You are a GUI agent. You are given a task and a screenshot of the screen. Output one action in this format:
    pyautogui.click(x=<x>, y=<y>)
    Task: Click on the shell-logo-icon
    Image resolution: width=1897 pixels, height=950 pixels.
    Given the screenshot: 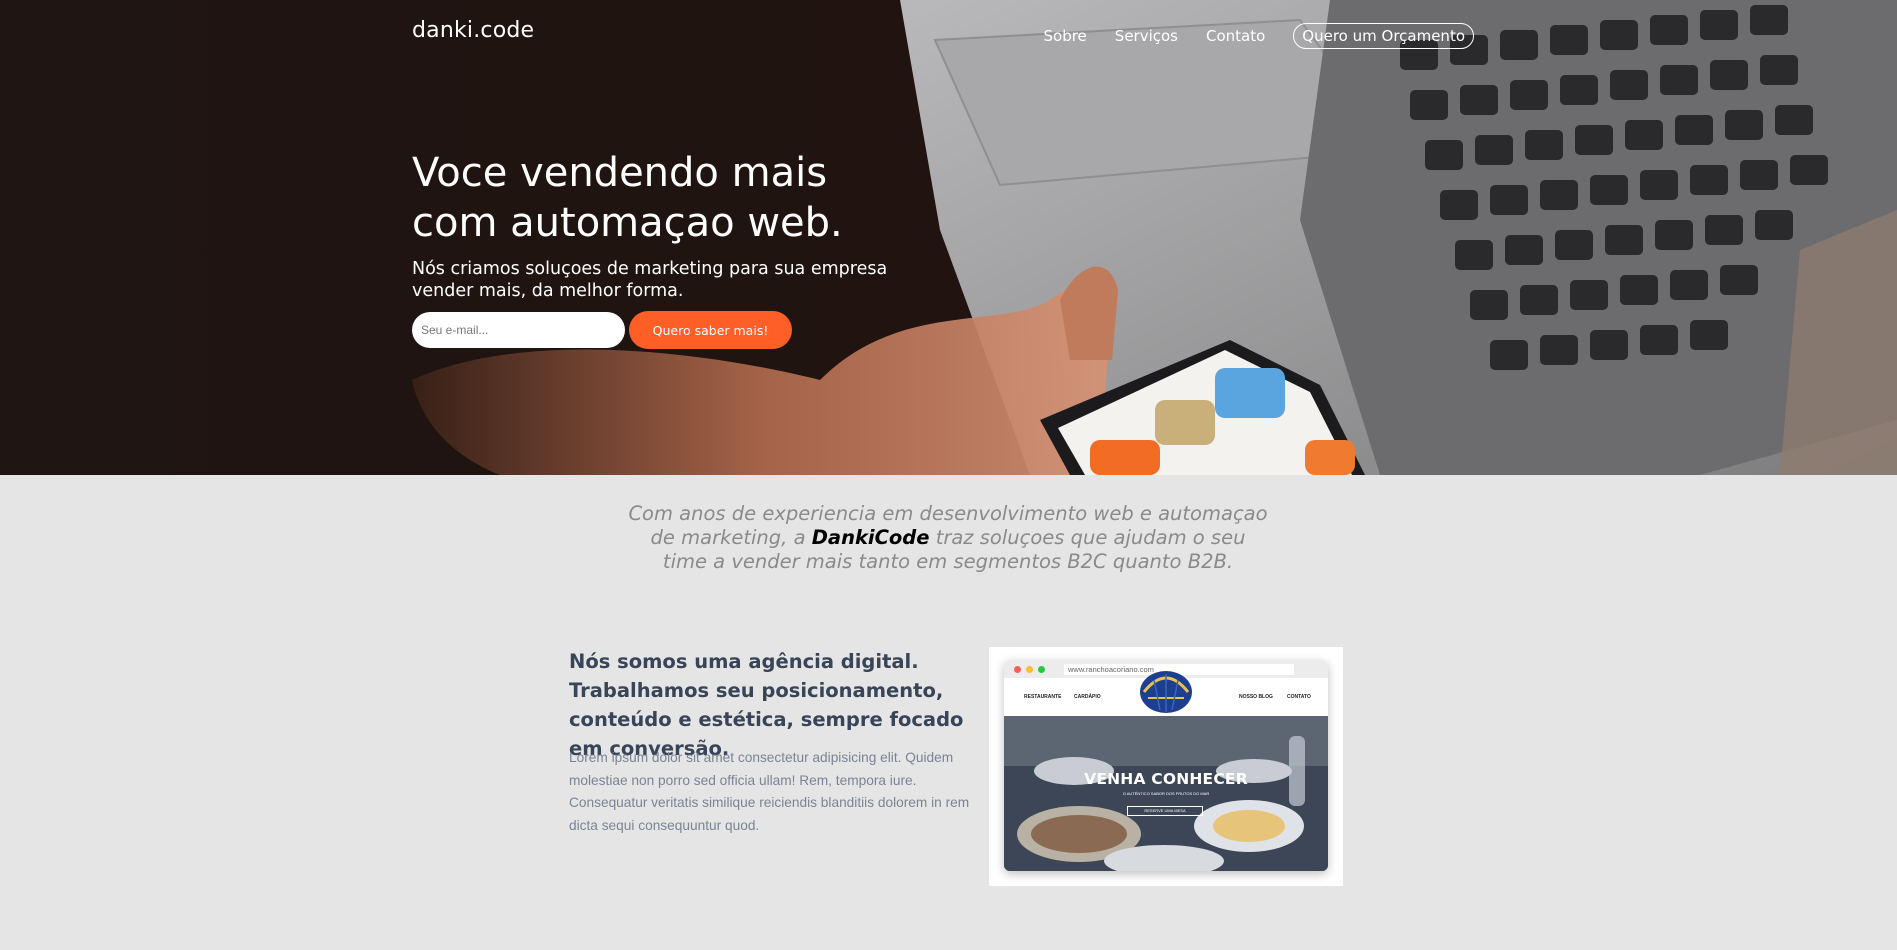 What is the action you would take?
    pyautogui.click(x=1166, y=692)
    